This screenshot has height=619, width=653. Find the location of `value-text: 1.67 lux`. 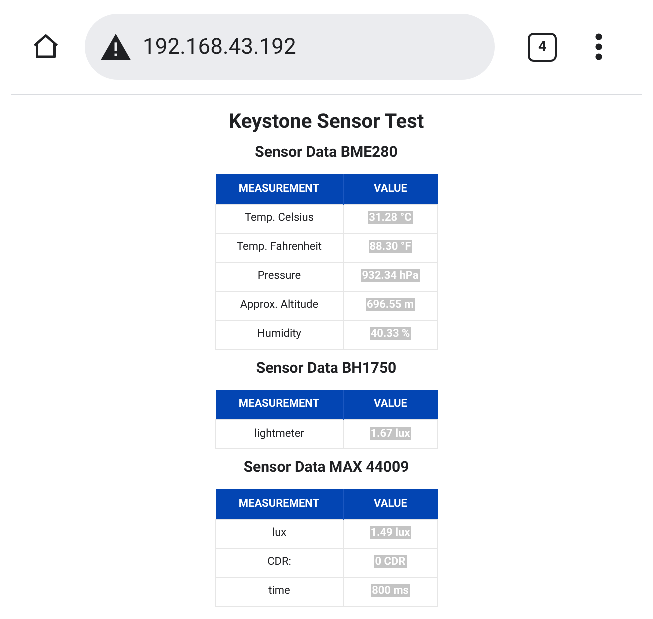

value-text: 1.67 lux is located at coordinates (391, 433).